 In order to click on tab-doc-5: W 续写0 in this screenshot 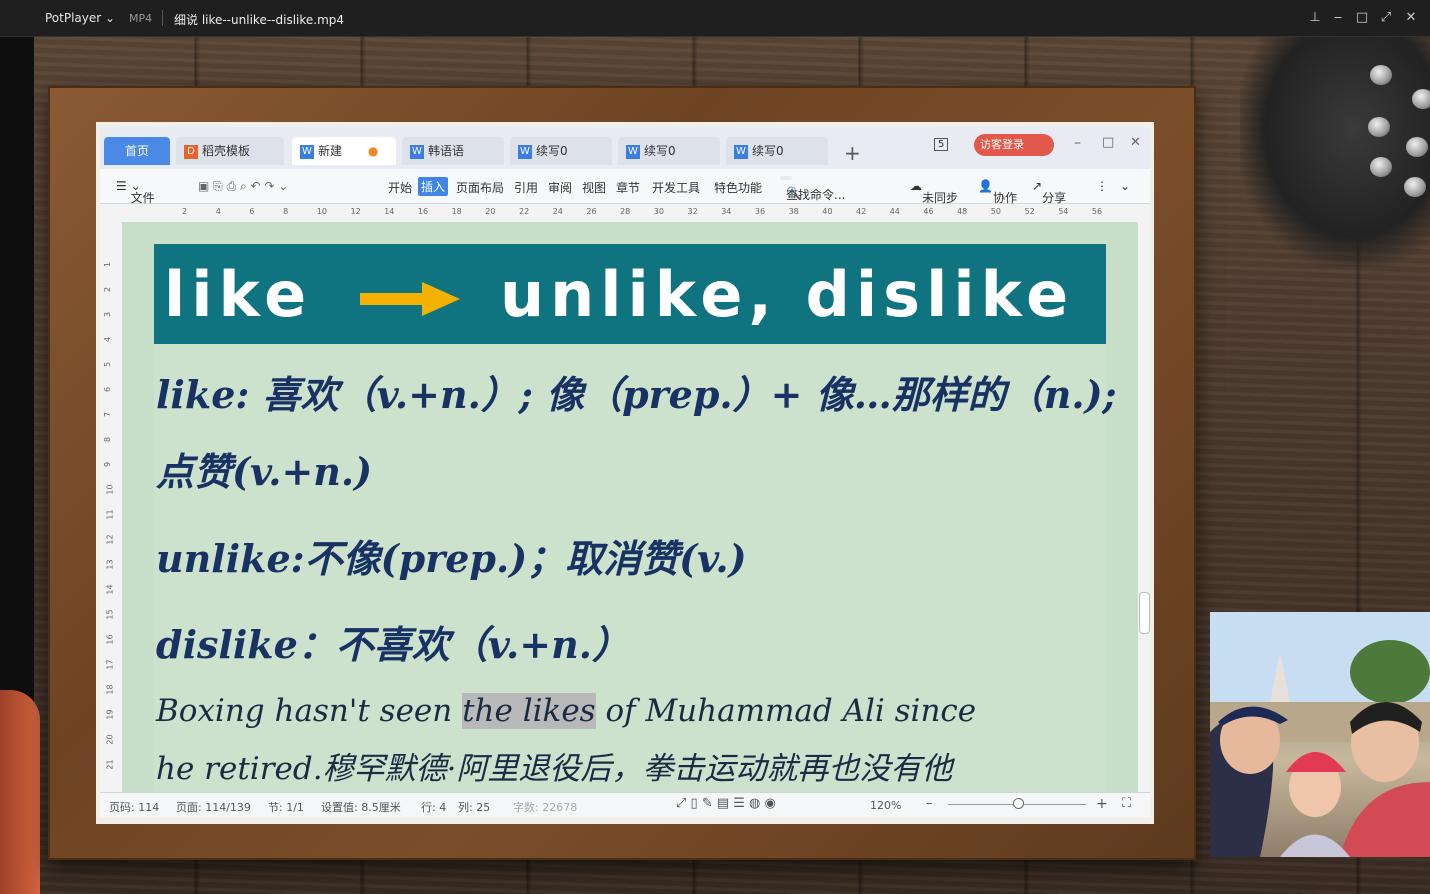, I will do `click(777, 151)`.